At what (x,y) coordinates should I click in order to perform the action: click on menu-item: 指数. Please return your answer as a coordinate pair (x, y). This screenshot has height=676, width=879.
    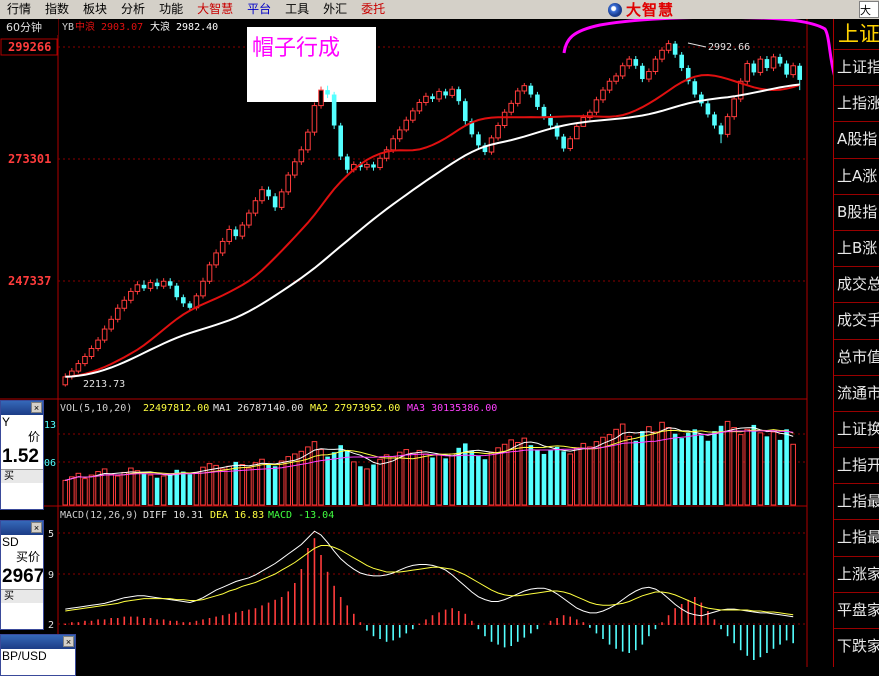
    Looking at the image, I should click on (57, 9).